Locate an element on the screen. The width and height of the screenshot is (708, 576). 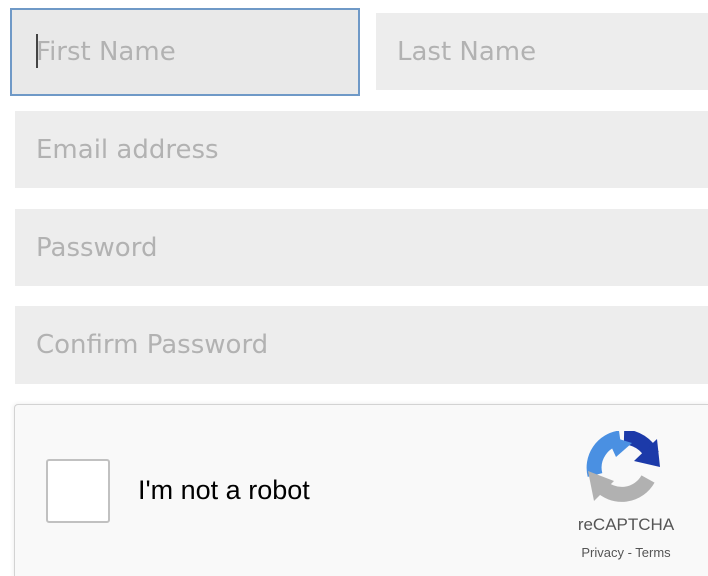
last-name-input is located at coordinates (542, 51).